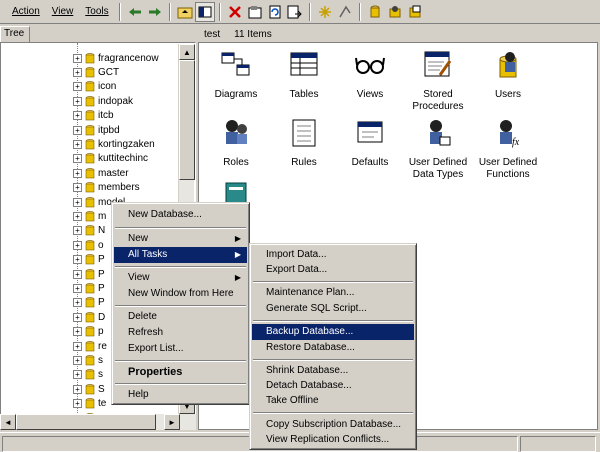  I want to click on menu-action: Action, so click(26, 12).